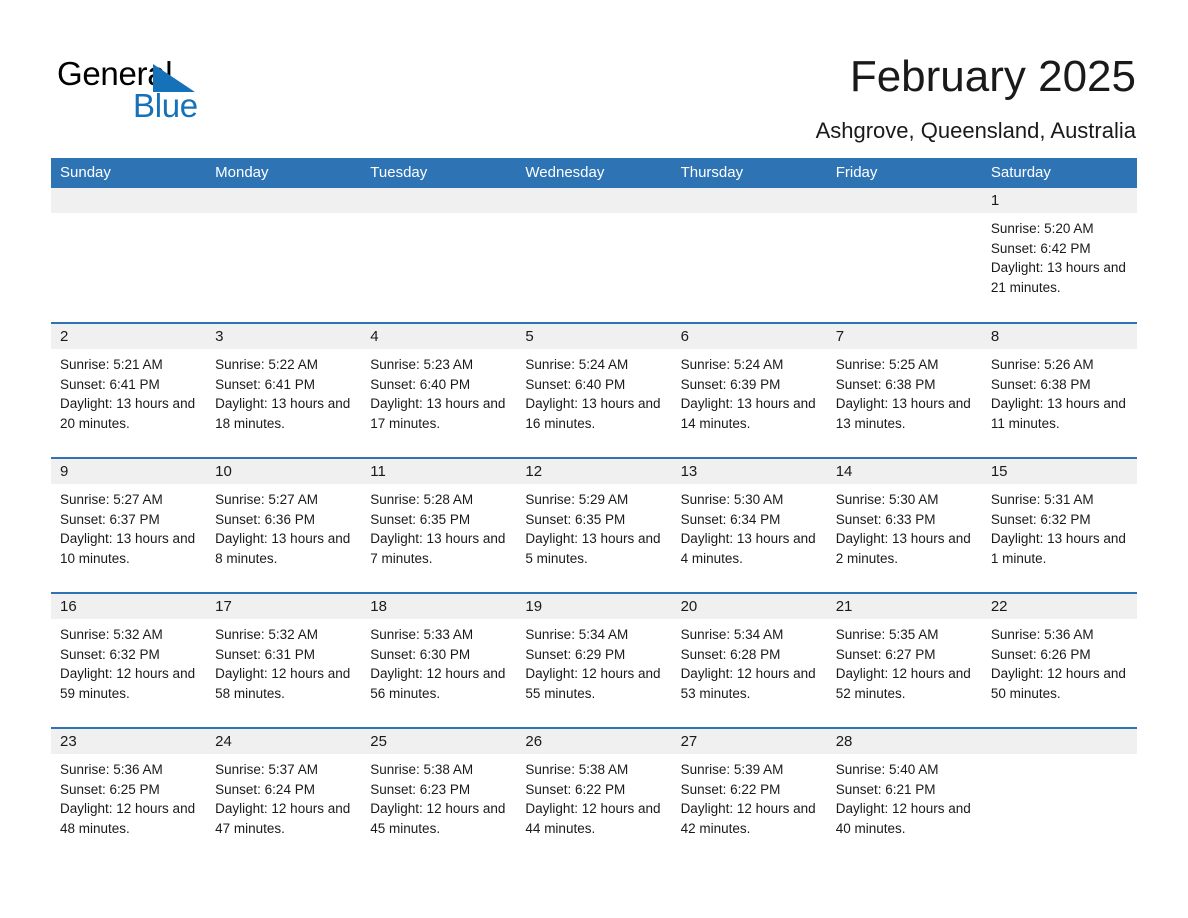 The height and width of the screenshot is (918, 1188). What do you see at coordinates (975, 130) in the screenshot?
I see `page-subtitle: Ashgrove, Queensland, Australia` at bounding box center [975, 130].